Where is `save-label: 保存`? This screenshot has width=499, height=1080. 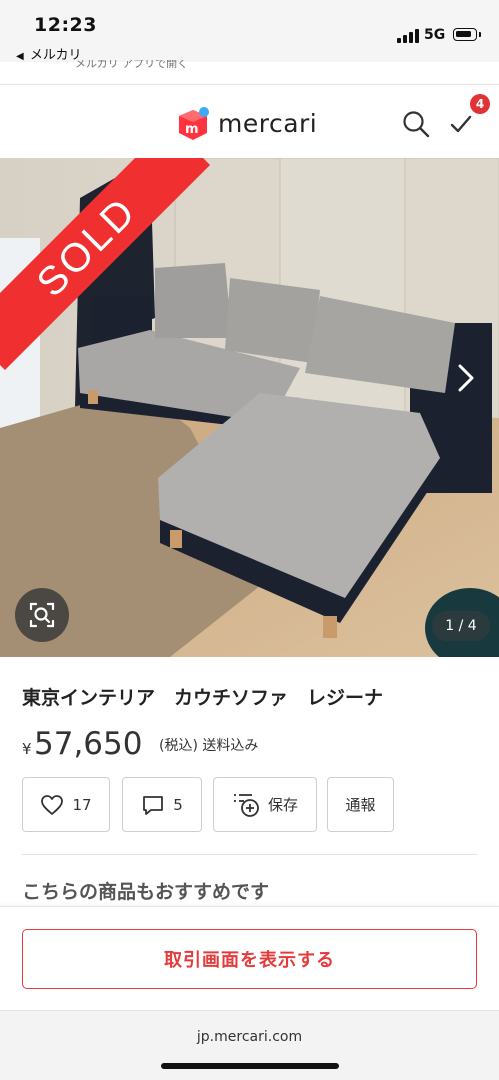 save-label: 保存 is located at coordinates (282, 805).